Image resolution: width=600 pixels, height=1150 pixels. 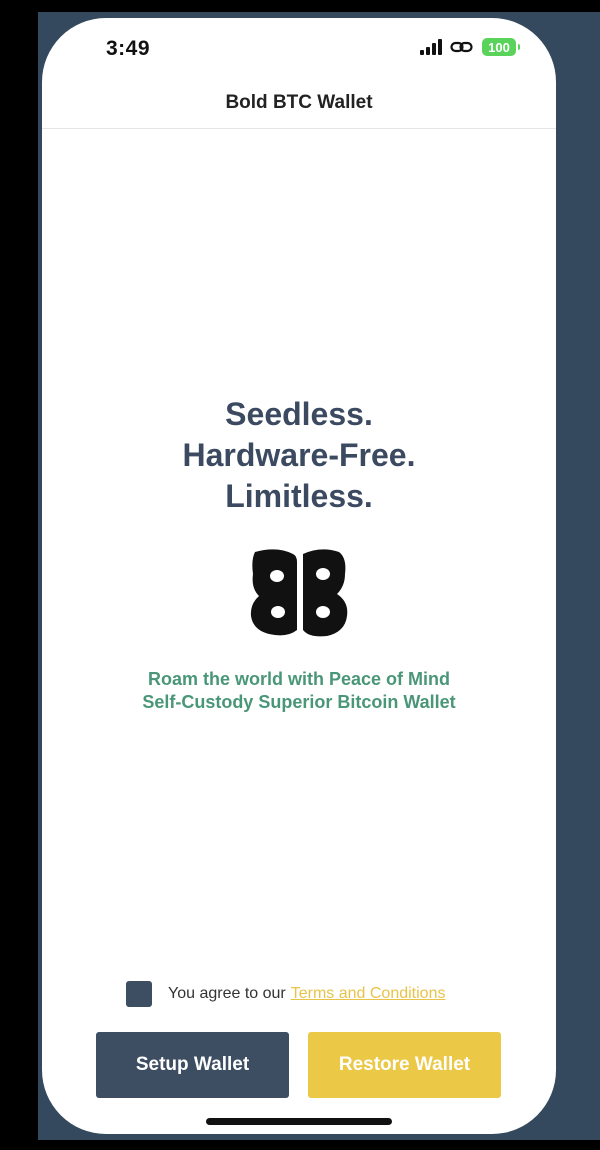 I want to click on nav-title: Bold BTC Wallet, so click(x=299, y=102).